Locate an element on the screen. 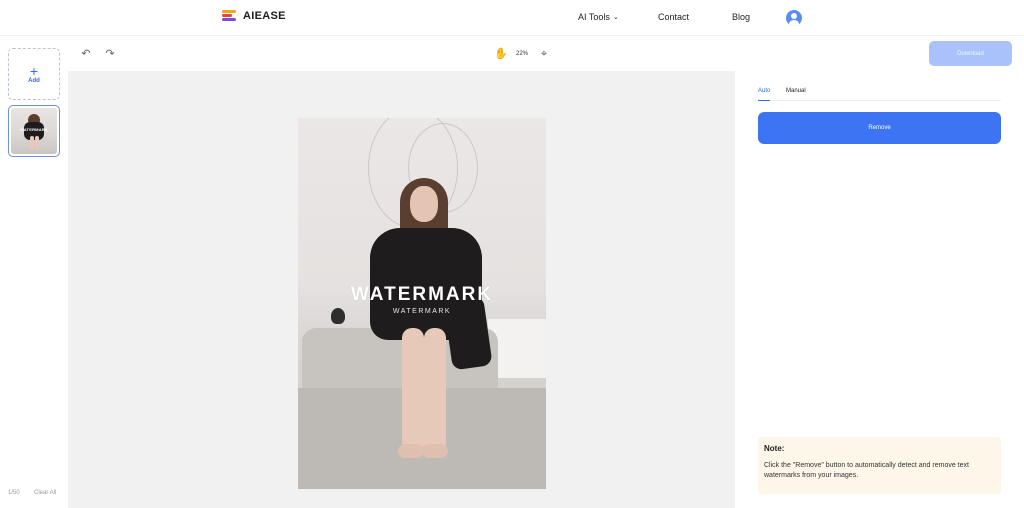  tab-auto: Auto is located at coordinates (764, 94).